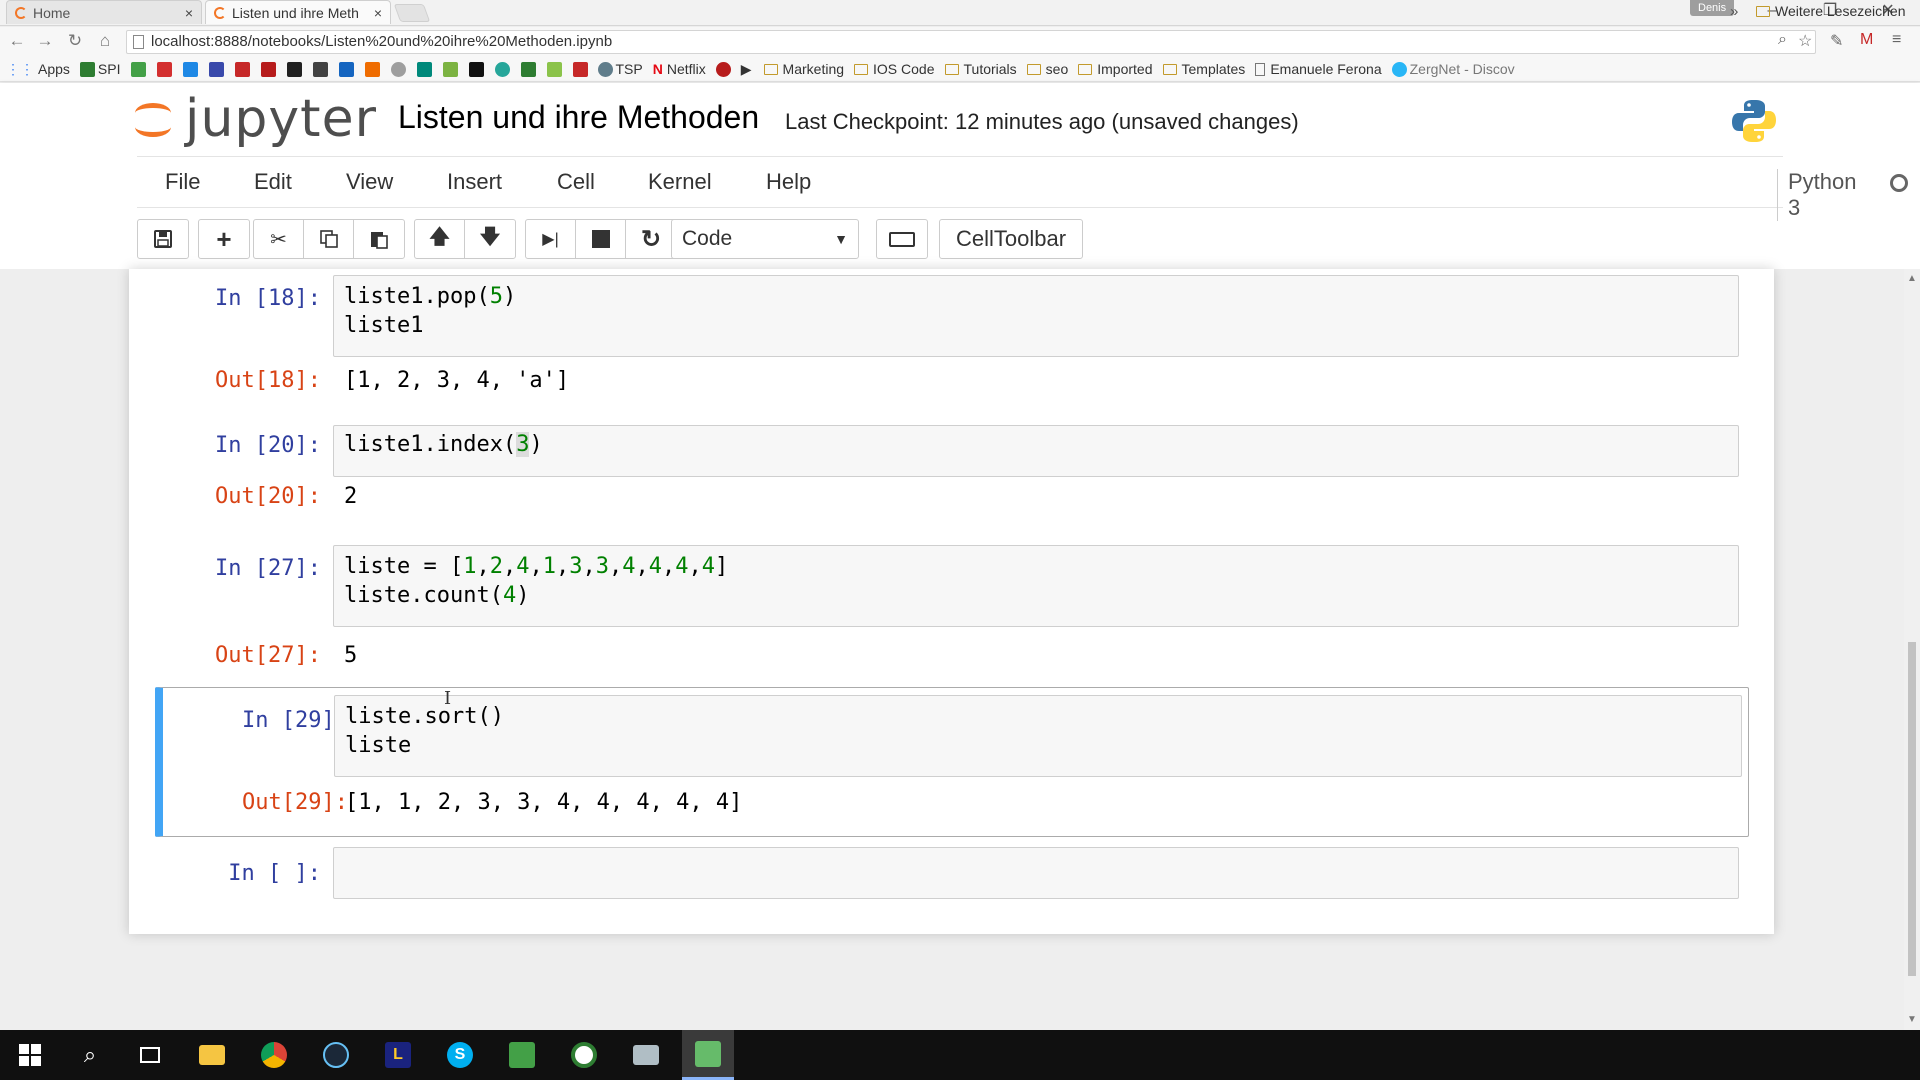 The image size is (1920, 1080). I want to click on code-input: liste.sort() liste, so click(1038, 736).